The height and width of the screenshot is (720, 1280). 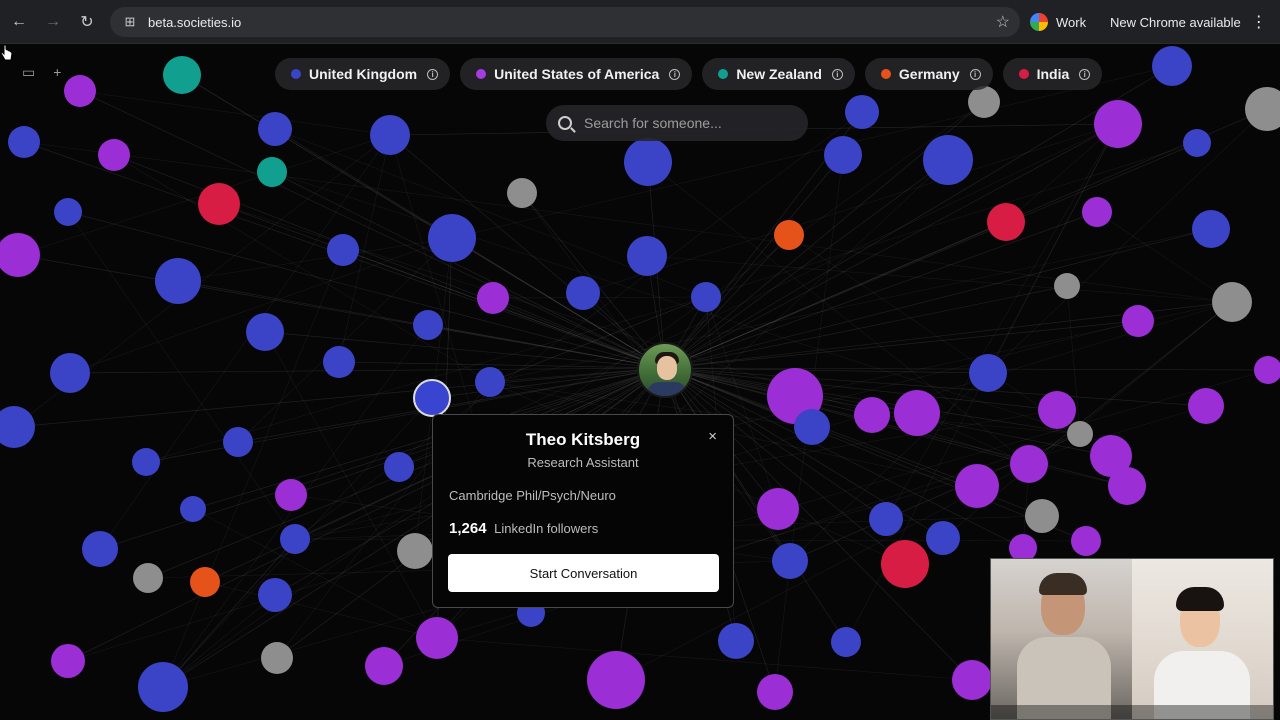 I want to click on back-icon: ←, so click(x=19, y=22).